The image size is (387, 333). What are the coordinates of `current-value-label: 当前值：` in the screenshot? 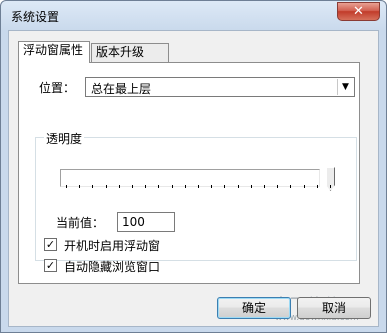 It's located at (80, 223).